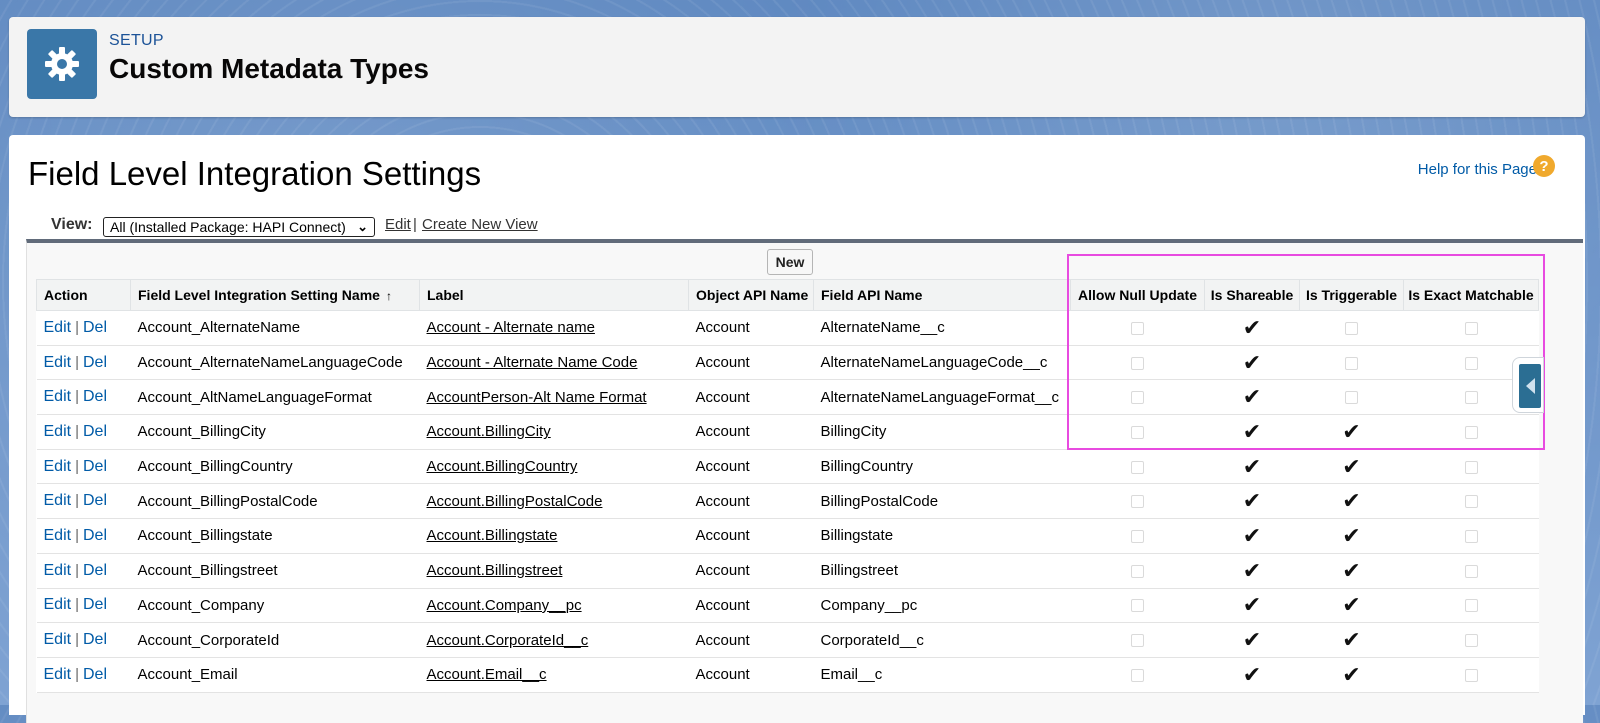  I want to click on field-api-name: AlternateName__c, so click(942, 328).